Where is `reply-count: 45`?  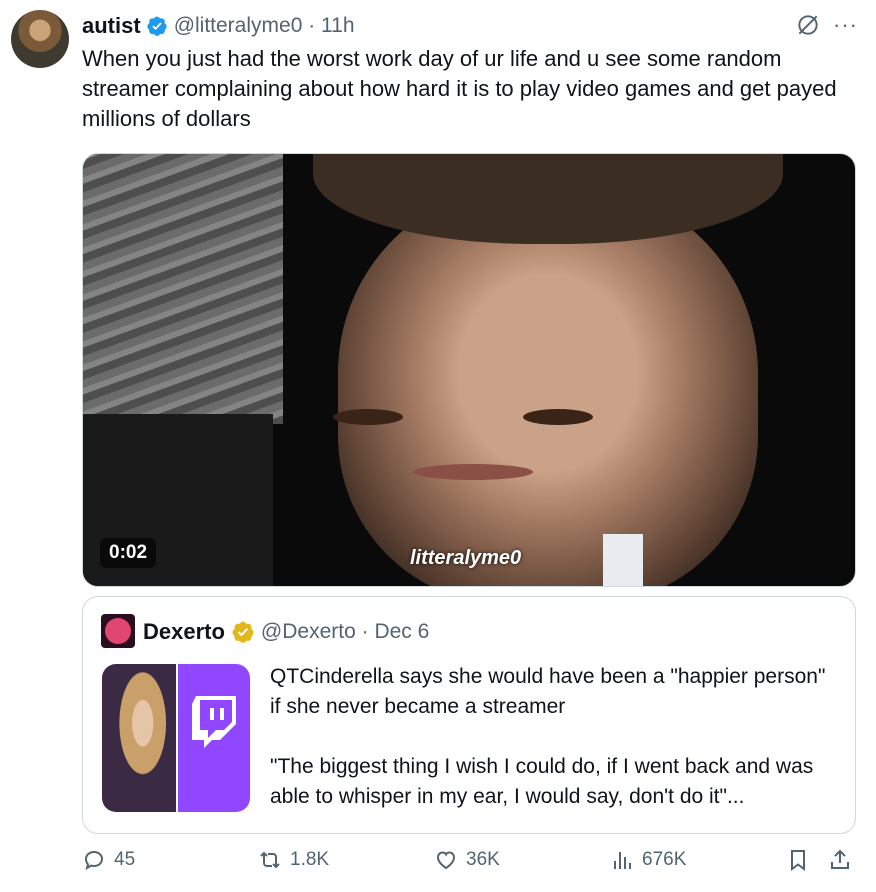 reply-count: 45 is located at coordinates (125, 859).